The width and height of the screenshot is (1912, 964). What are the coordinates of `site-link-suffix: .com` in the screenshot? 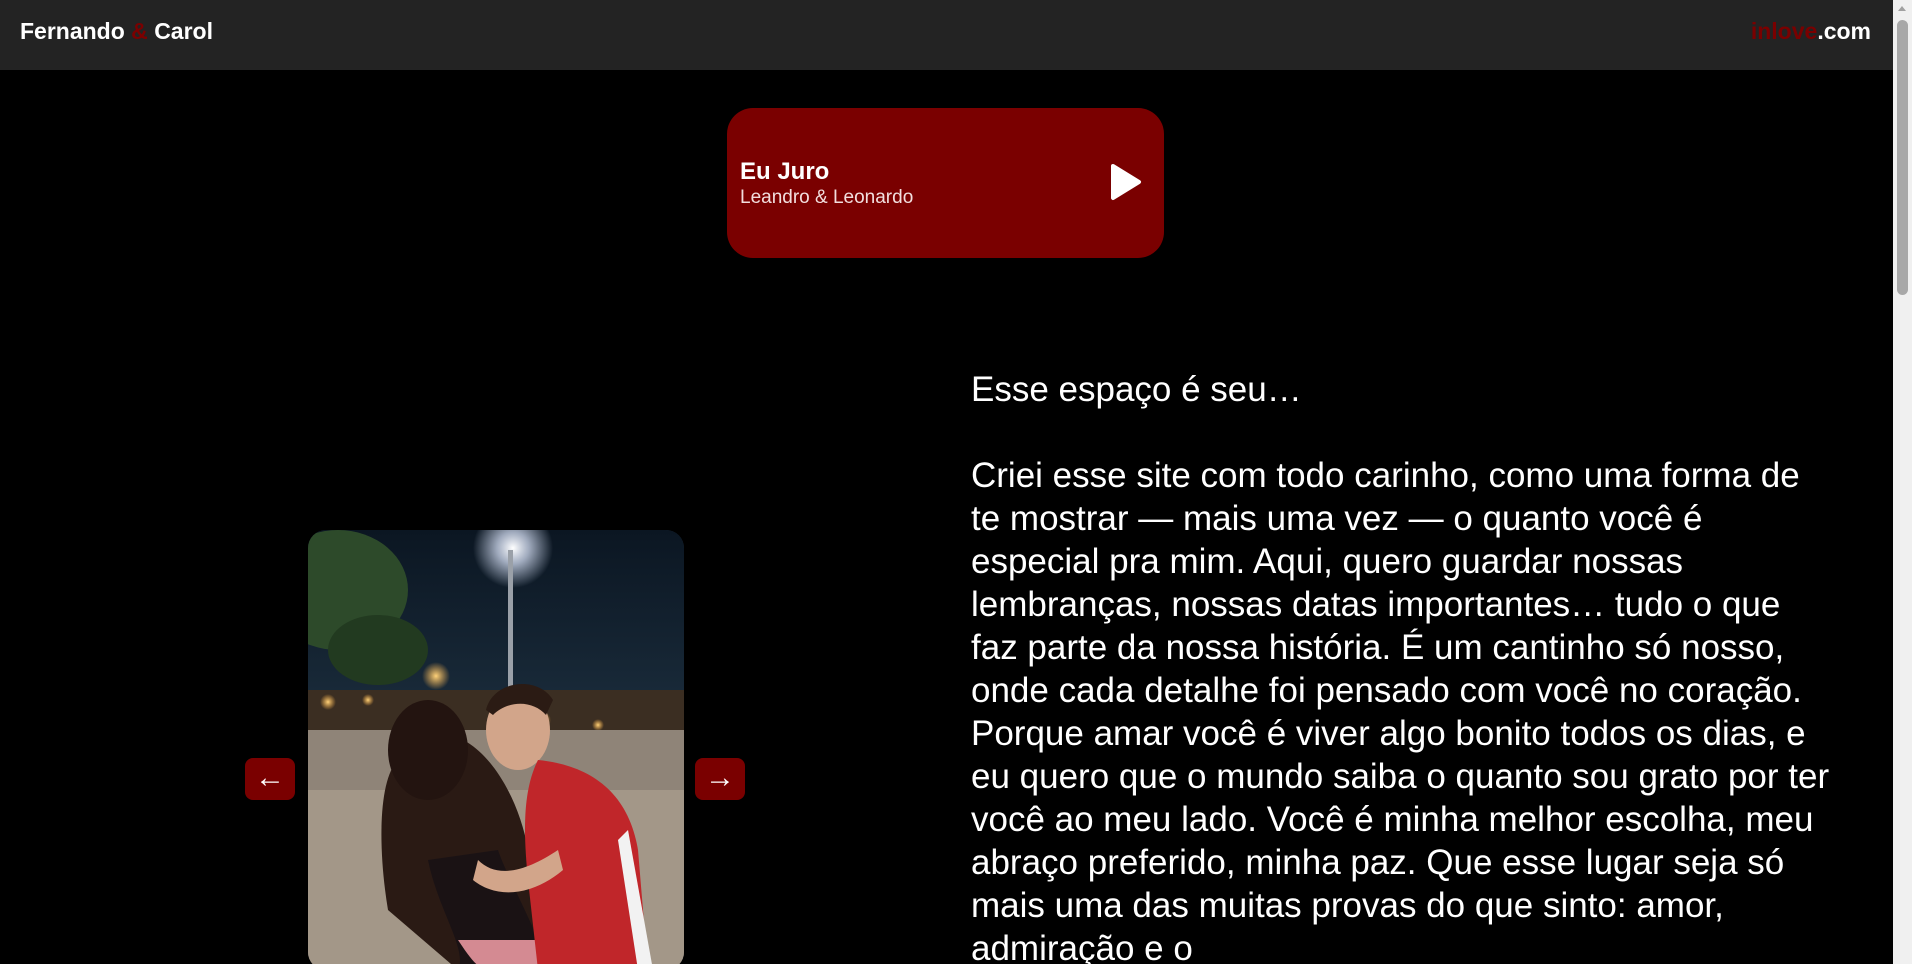 It's located at (1844, 31).